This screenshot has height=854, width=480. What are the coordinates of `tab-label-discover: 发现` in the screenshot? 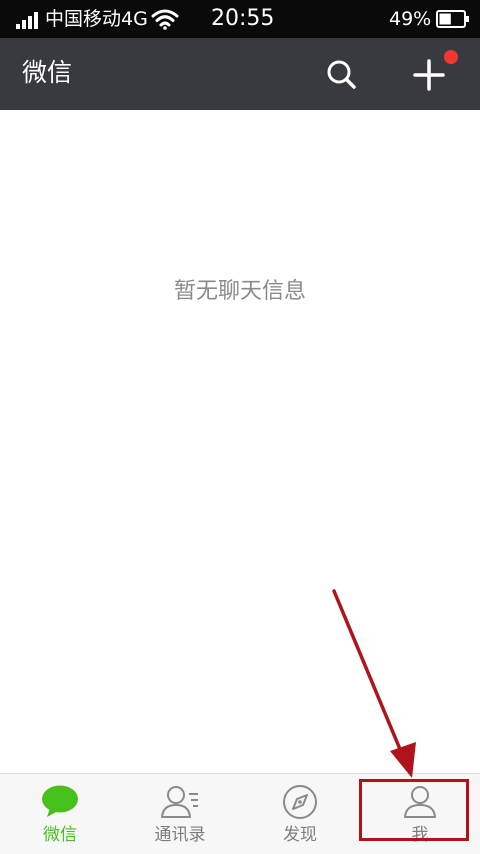 It's located at (300, 835).